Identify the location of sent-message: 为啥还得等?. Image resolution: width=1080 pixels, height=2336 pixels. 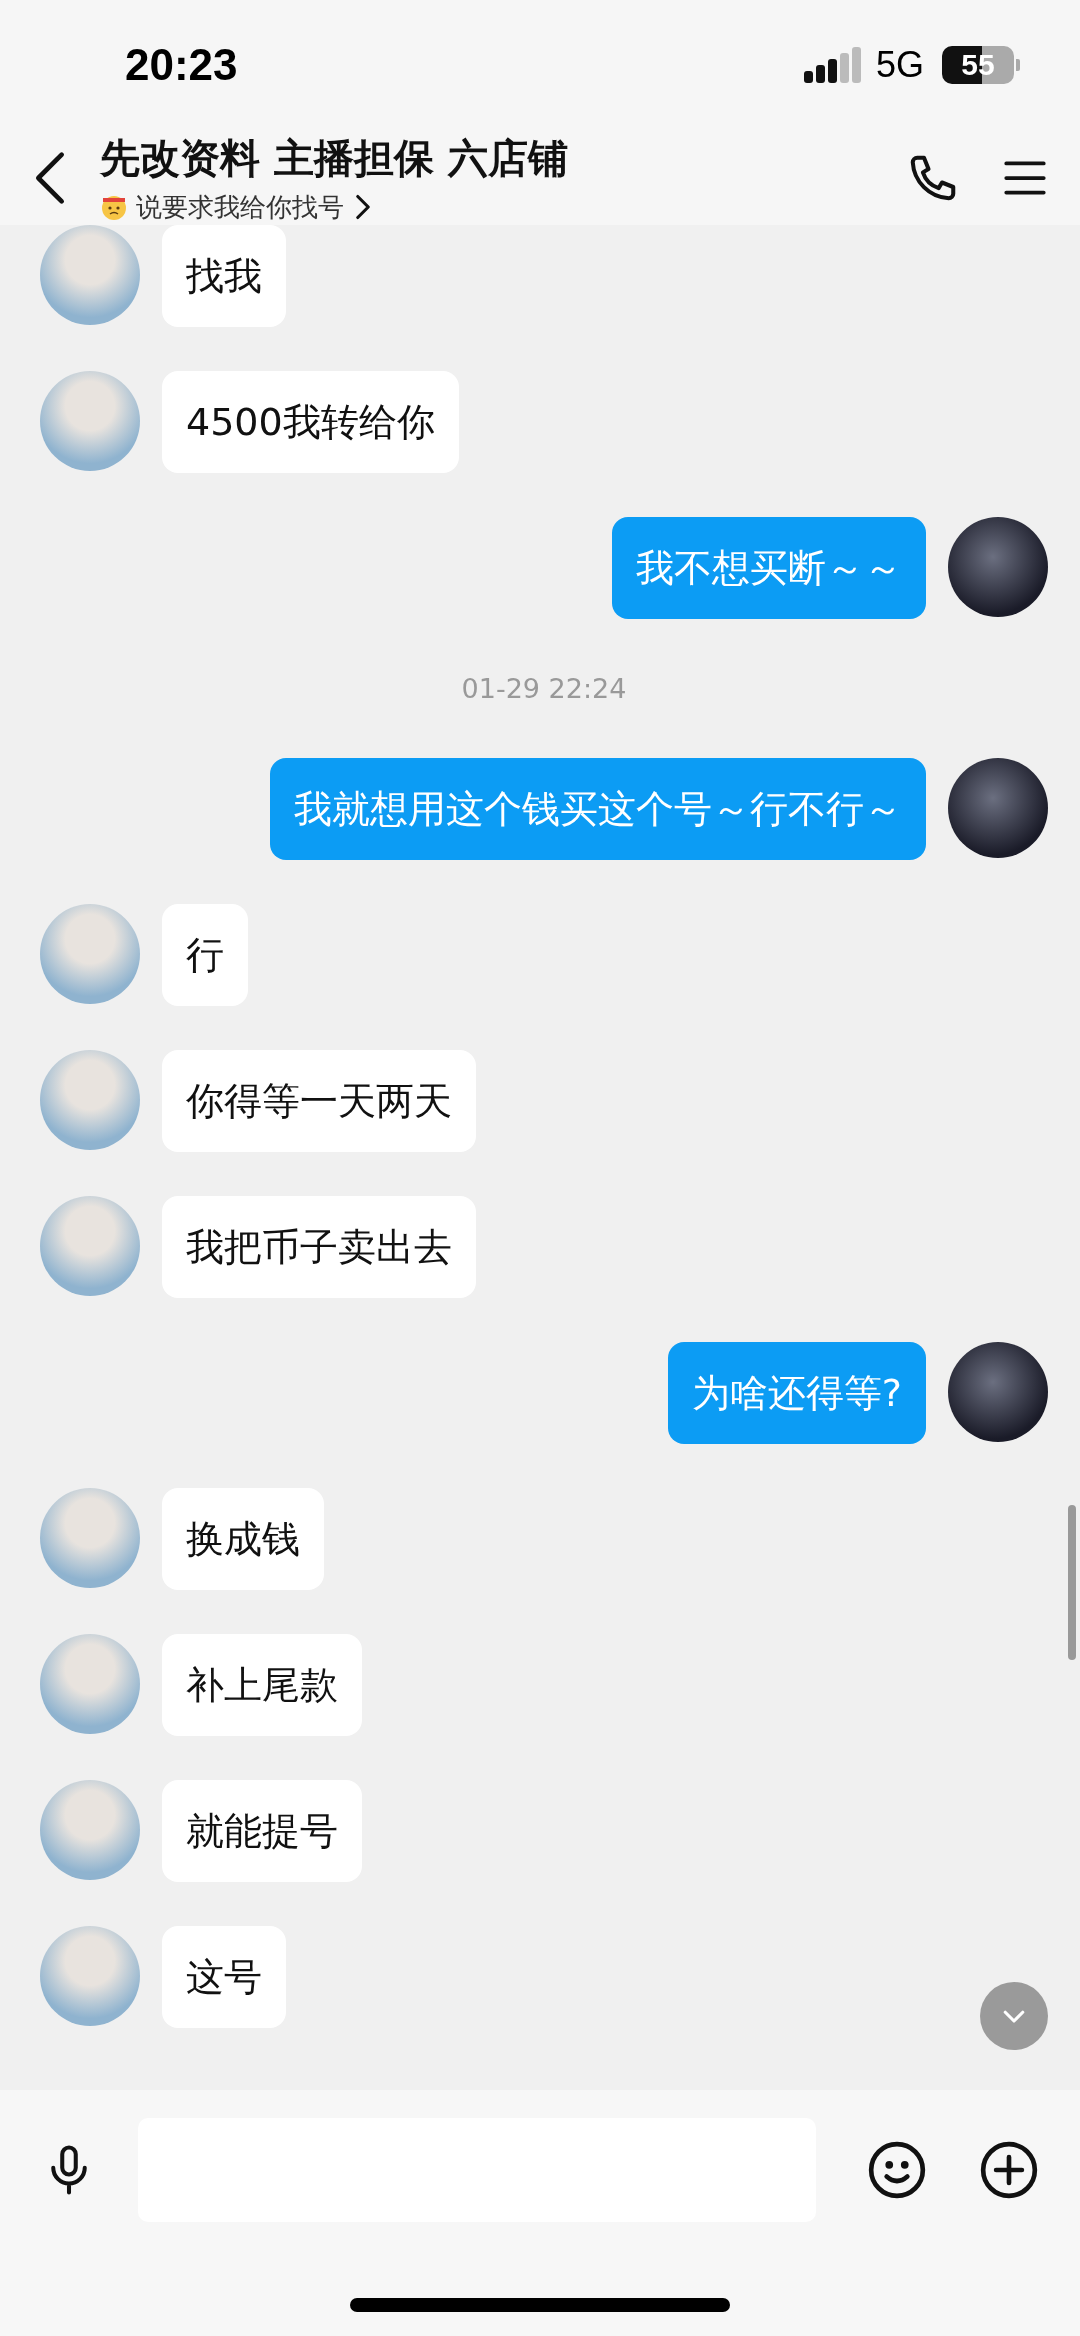
(796, 1393).